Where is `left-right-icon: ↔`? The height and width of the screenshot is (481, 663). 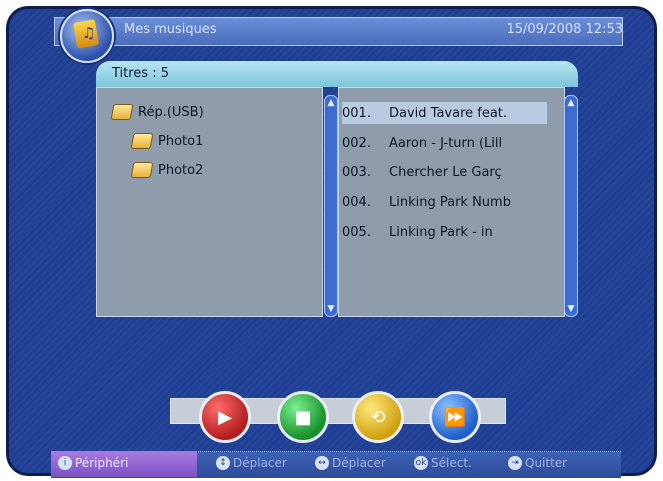 left-right-icon: ↔ is located at coordinates (322, 463).